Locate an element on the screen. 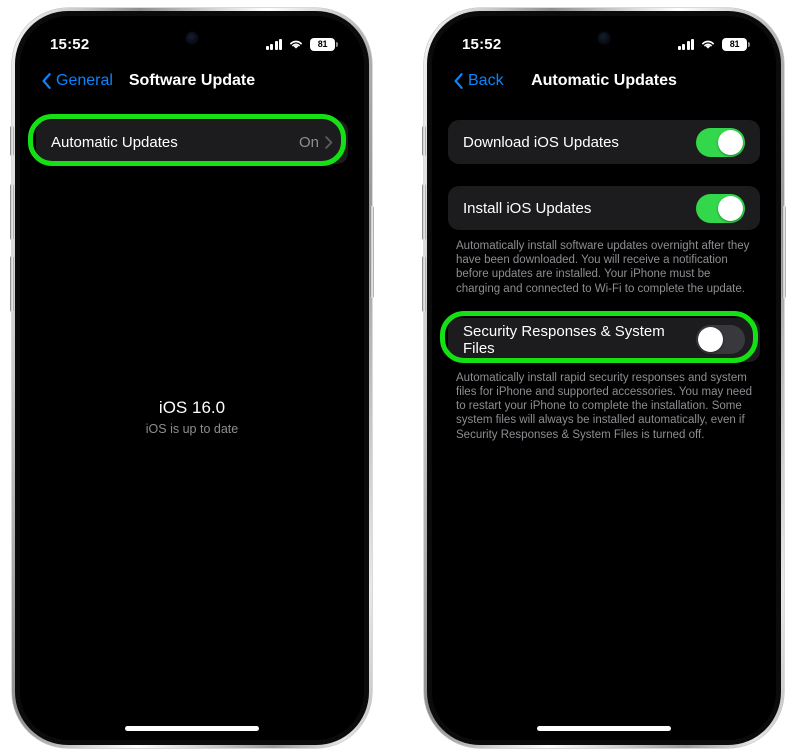 The width and height of the screenshot is (800, 755). ios-version-label: iOS 16.0 is located at coordinates (192, 407).